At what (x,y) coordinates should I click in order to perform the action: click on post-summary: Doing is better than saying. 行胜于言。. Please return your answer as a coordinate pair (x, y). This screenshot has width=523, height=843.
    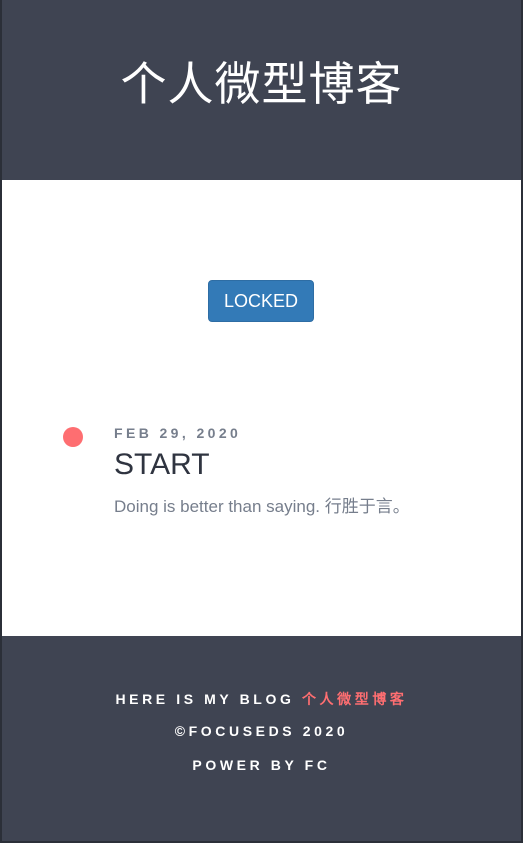
    Looking at the image, I should click on (262, 506).